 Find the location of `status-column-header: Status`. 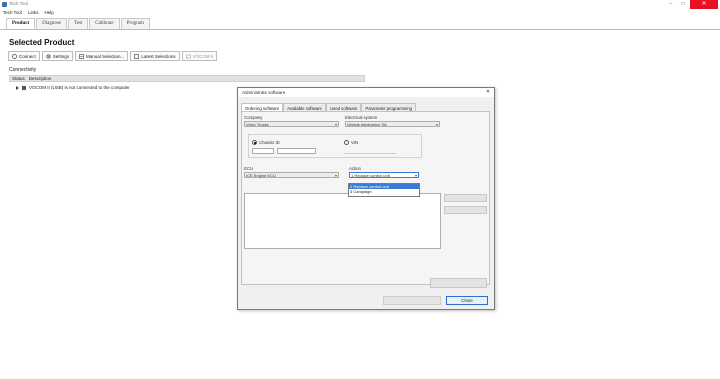

status-column-header: Status is located at coordinates (18, 78).